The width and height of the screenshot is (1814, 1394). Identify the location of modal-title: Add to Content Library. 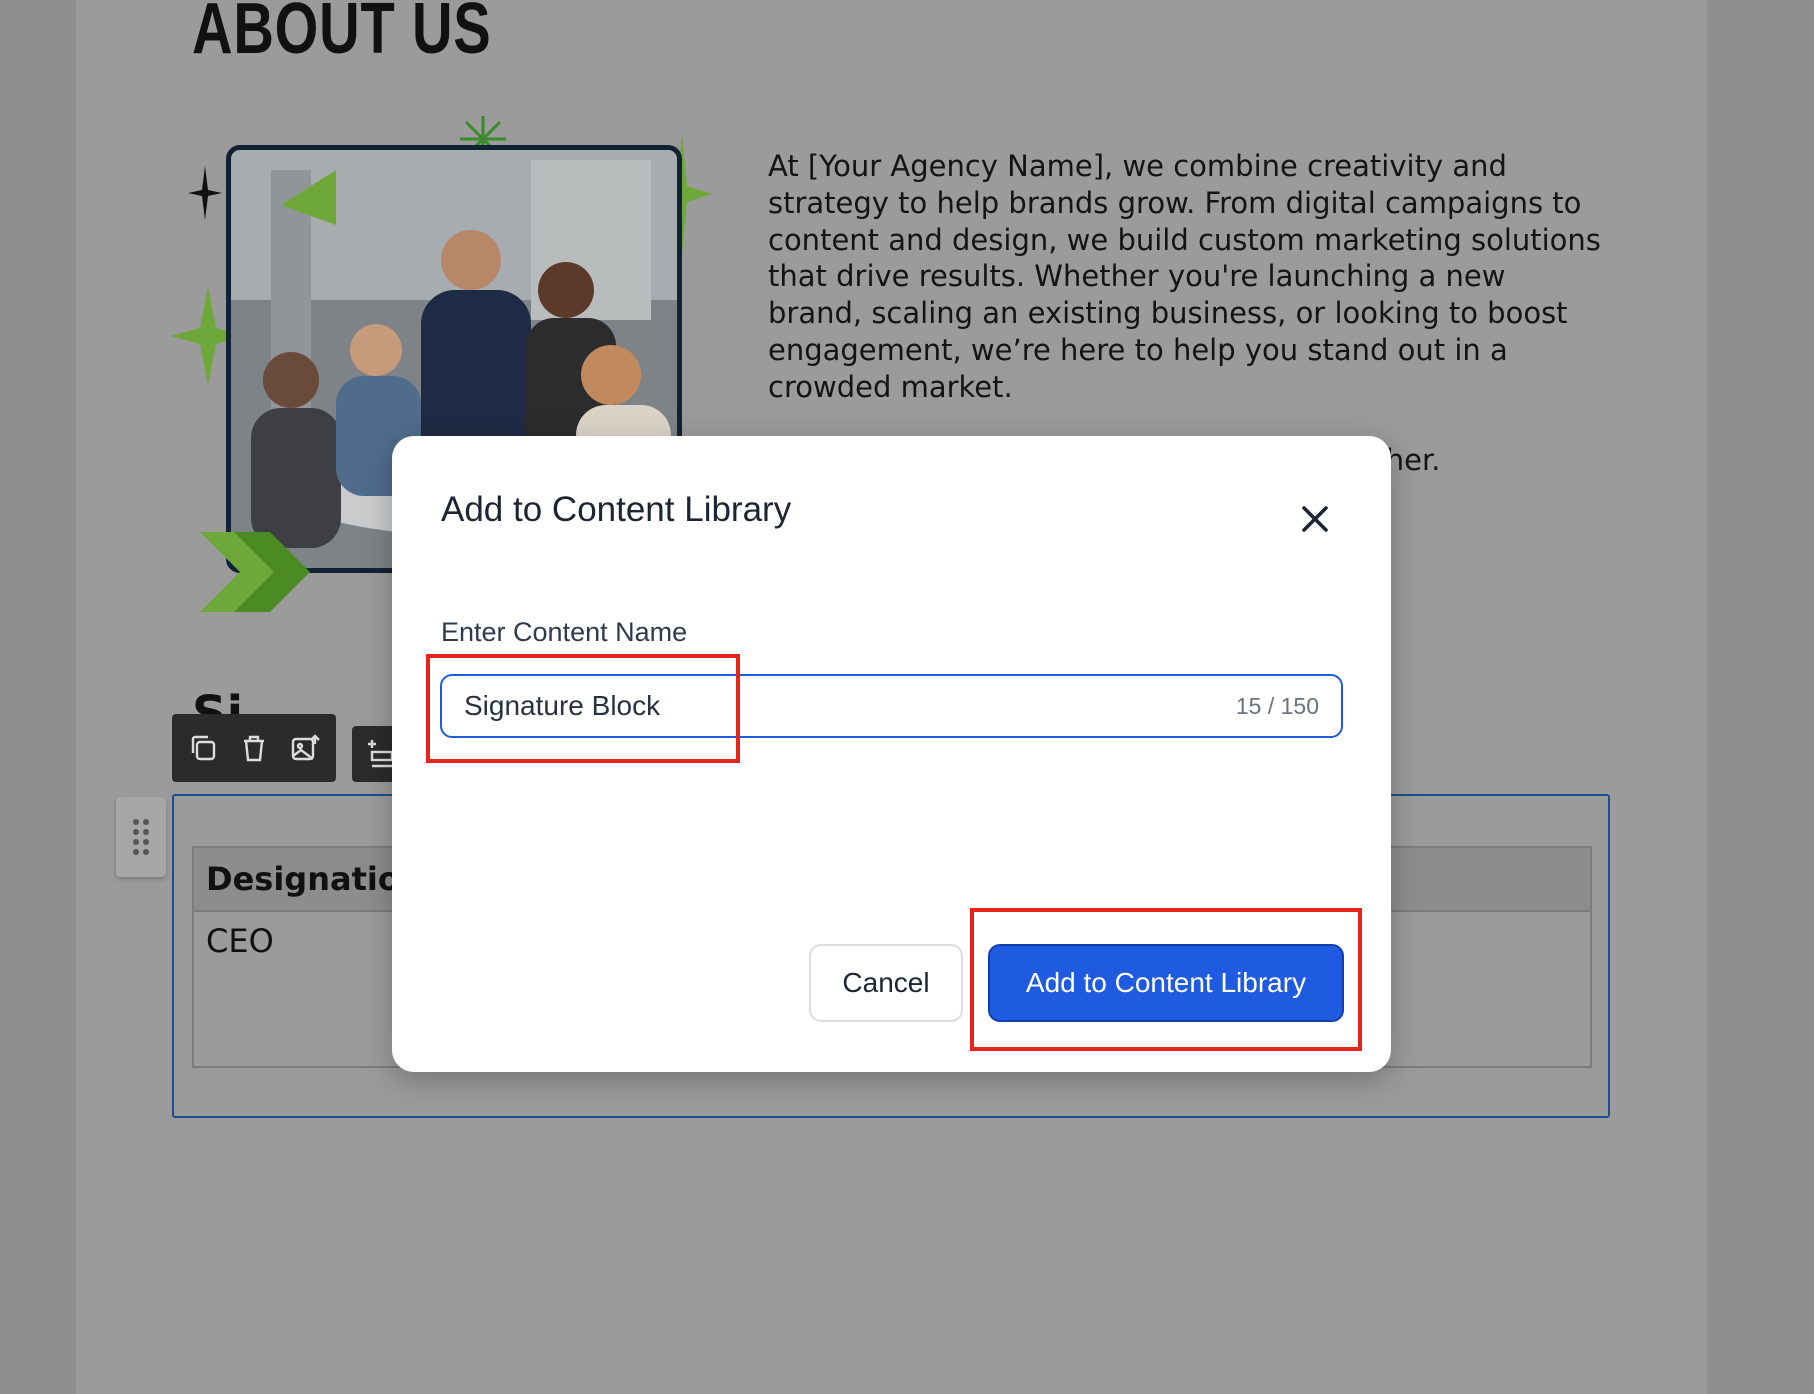
(616, 509).